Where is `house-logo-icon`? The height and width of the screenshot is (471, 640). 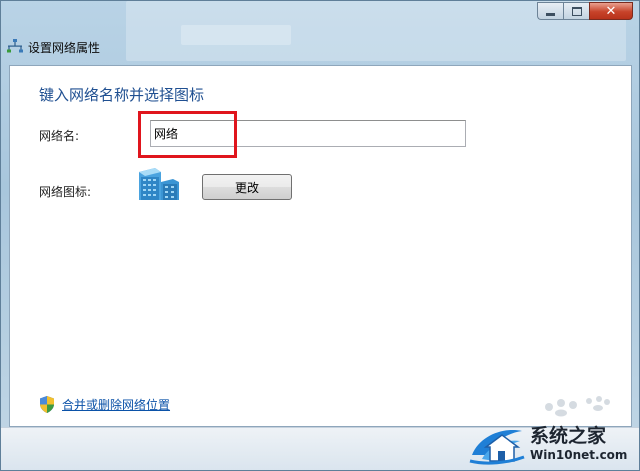 house-logo-icon is located at coordinates (497, 447).